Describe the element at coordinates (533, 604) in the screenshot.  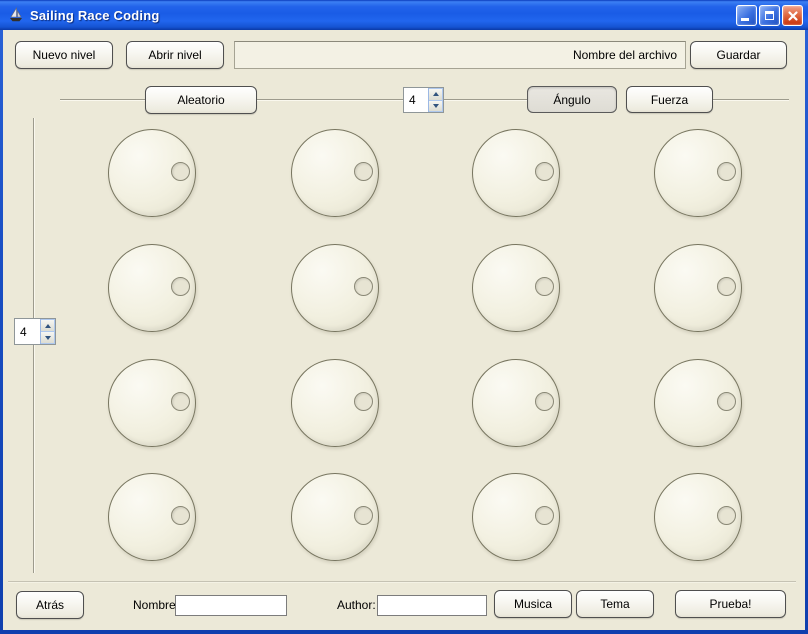
I see `music-button: Musica` at that location.